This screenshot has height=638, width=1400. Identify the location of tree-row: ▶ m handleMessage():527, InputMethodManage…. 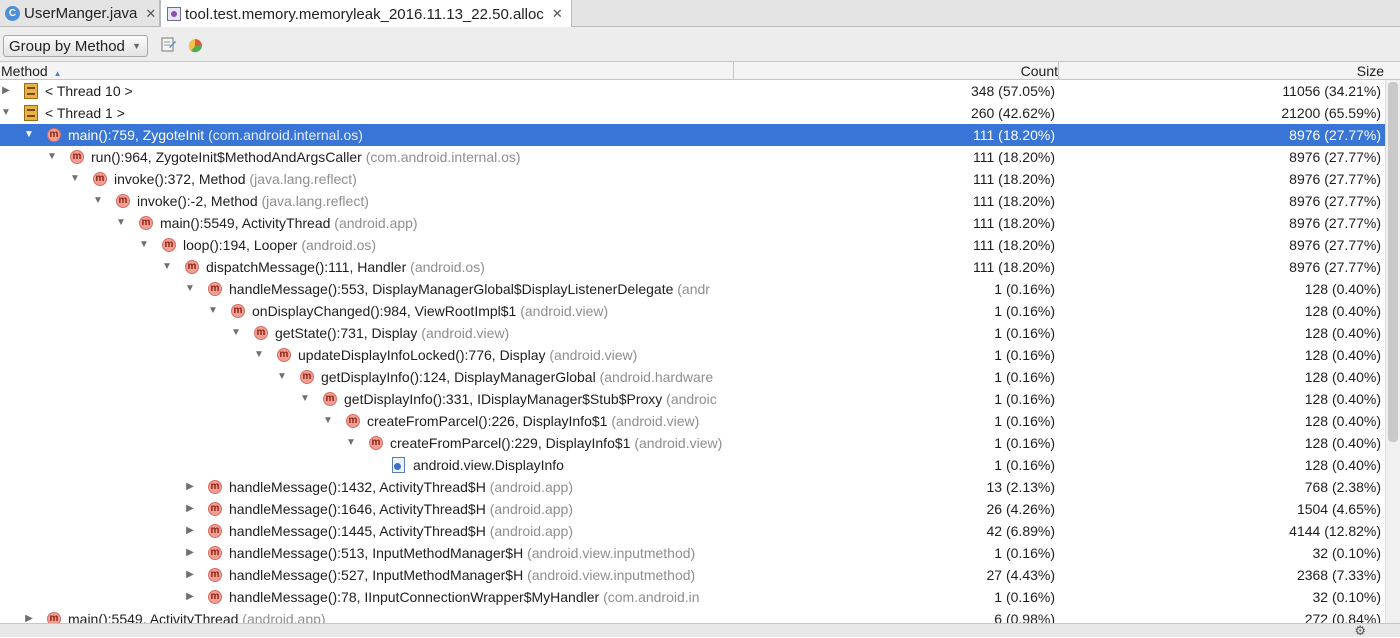
(692, 575).